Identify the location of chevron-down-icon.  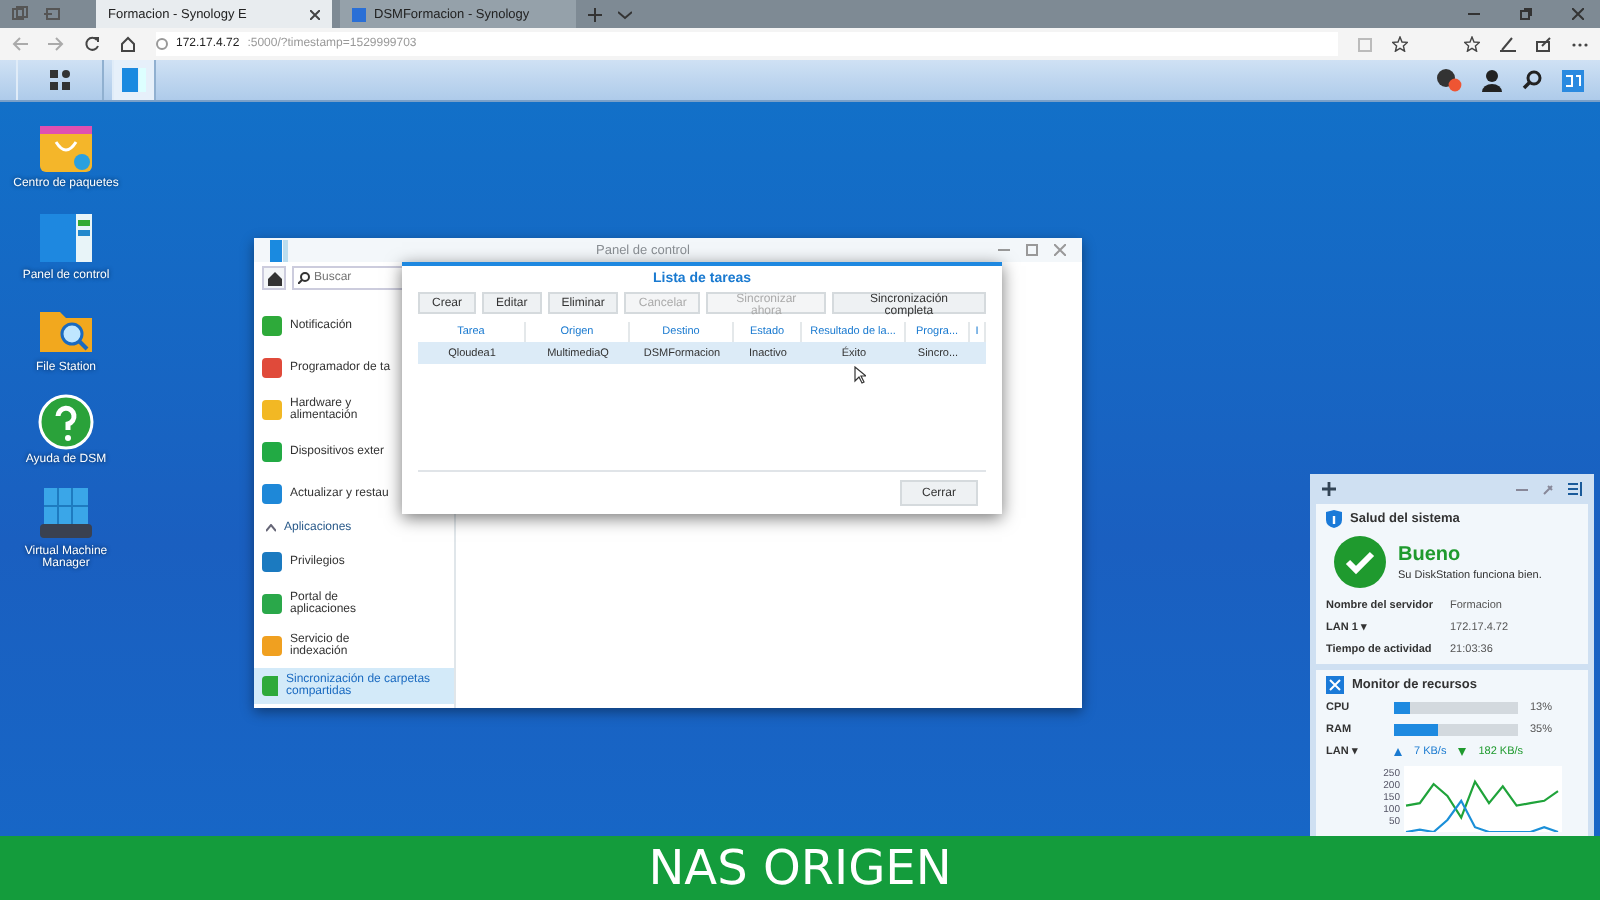
(625, 14).